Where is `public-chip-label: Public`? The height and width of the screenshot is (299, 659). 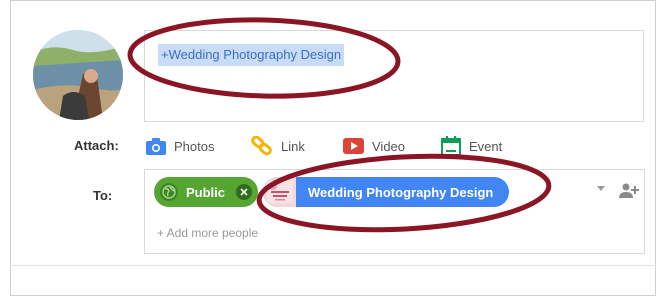
public-chip-label: Public is located at coordinates (206, 192).